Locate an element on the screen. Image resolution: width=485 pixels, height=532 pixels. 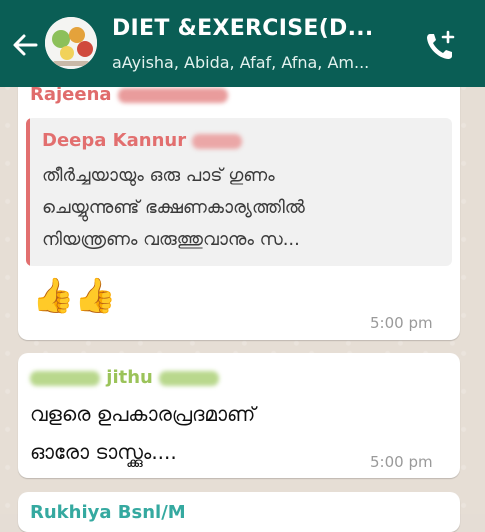
sender-name: Rajeena is located at coordinates (129, 94).